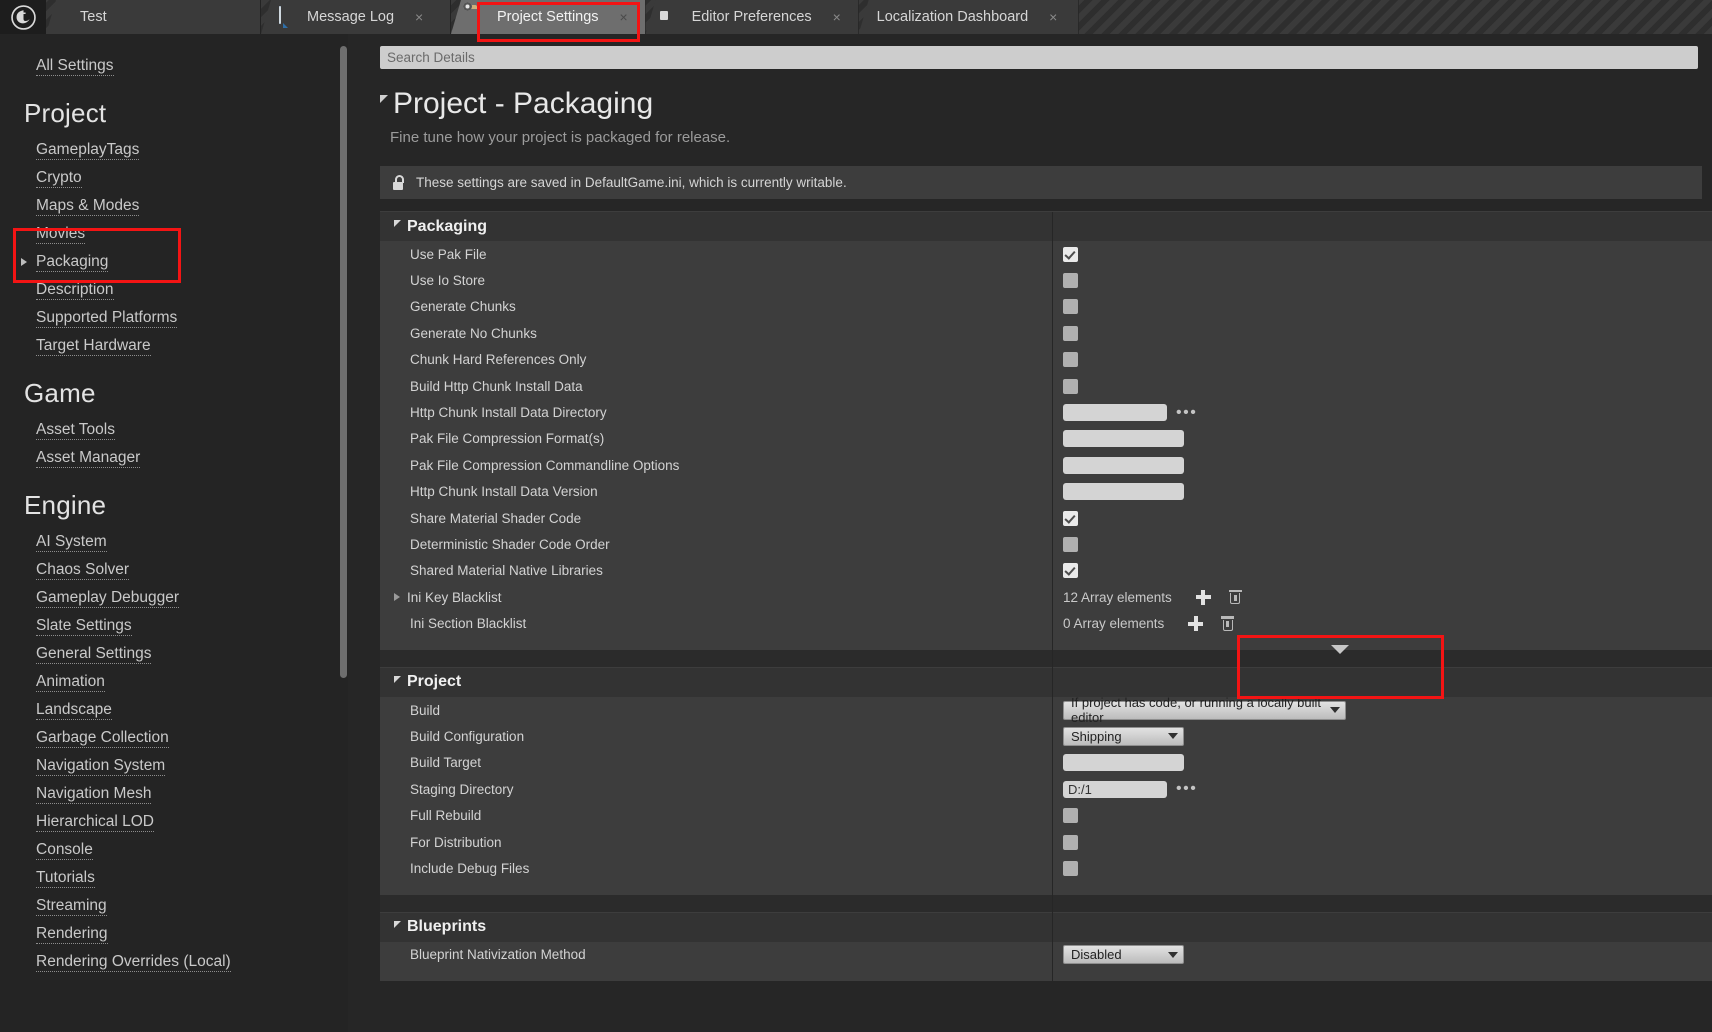 The height and width of the screenshot is (1032, 1712). Describe the element at coordinates (1070, 307) in the screenshot. I see `checkbox-generate-chunks` at that location.